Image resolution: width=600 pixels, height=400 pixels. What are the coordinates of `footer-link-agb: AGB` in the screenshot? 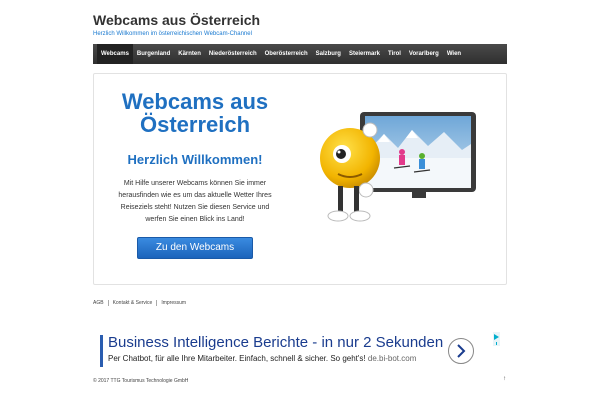 It's located at (101, 303).